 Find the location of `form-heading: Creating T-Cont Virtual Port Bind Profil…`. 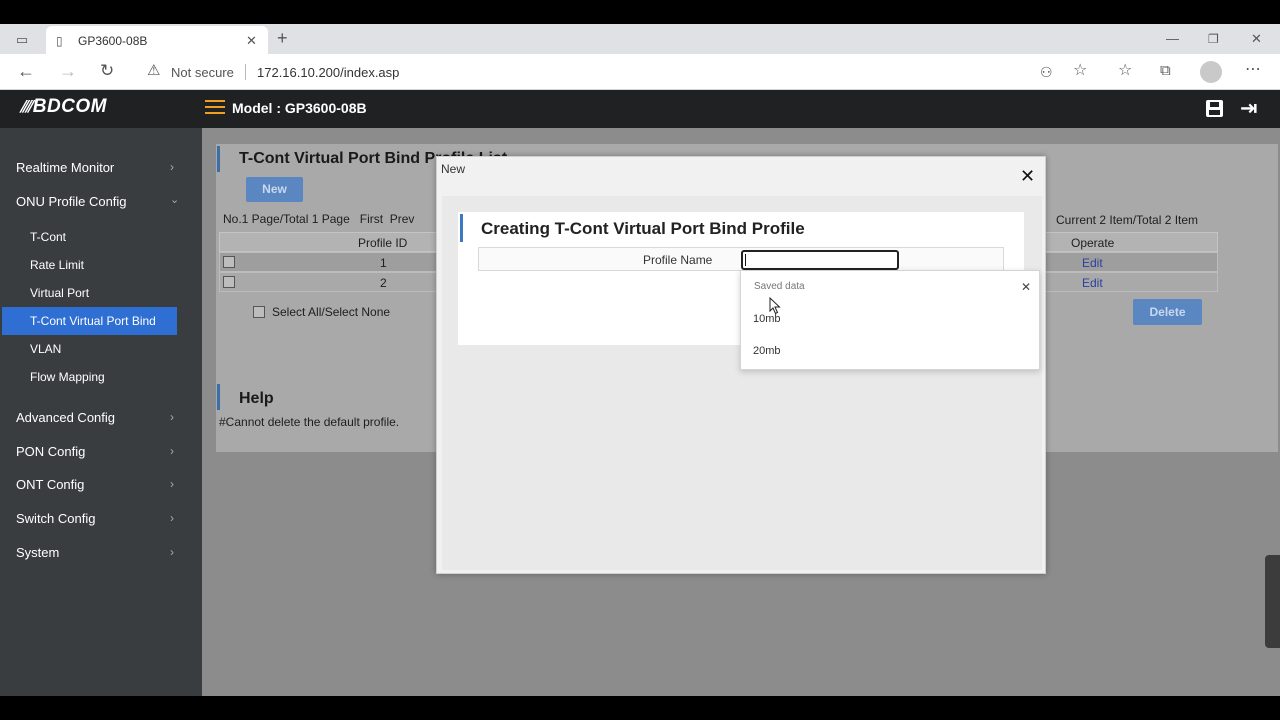

form-heading: Creating T-Cont Virtual Port Bind Profil… is located at coordinates (643, 228).